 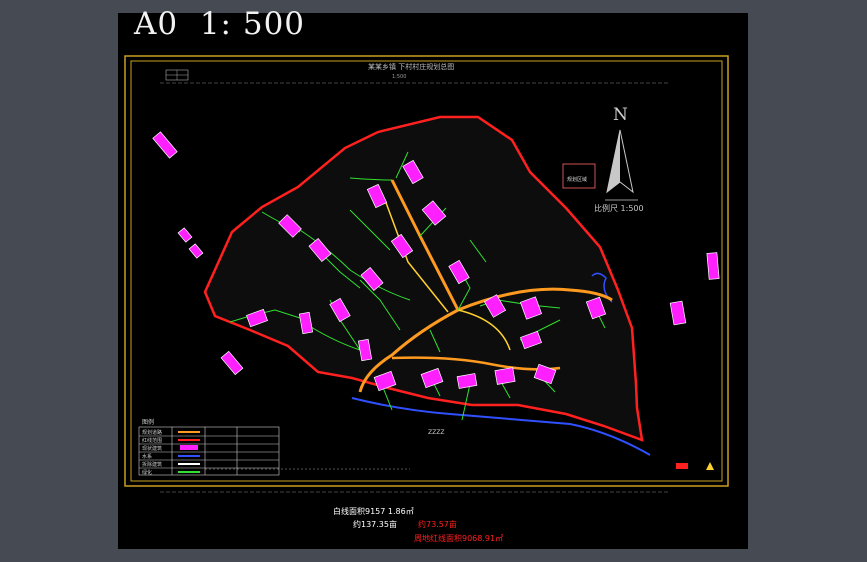 I want to click on legend-row: 现状建筑, so click(x=152, y=449).